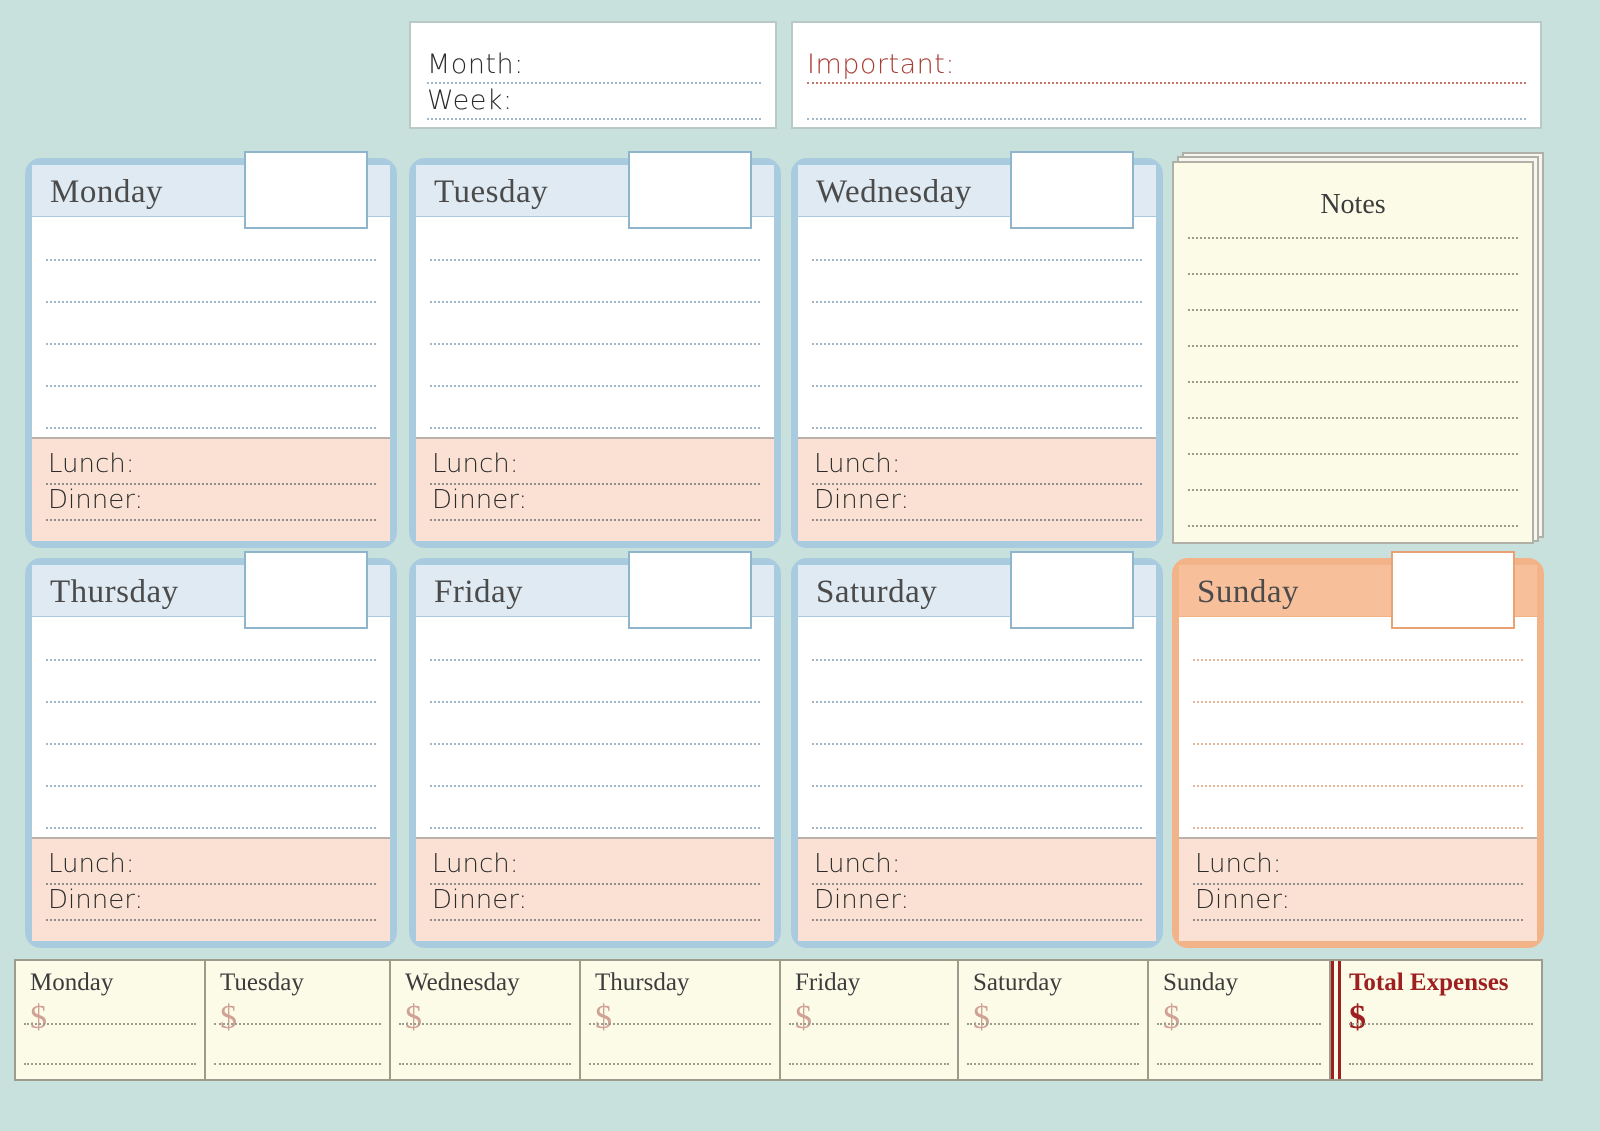 Image resolution: width=1600 pixels, height=1131 pixels. I want to click on month-writing-line, so click(594, 83).